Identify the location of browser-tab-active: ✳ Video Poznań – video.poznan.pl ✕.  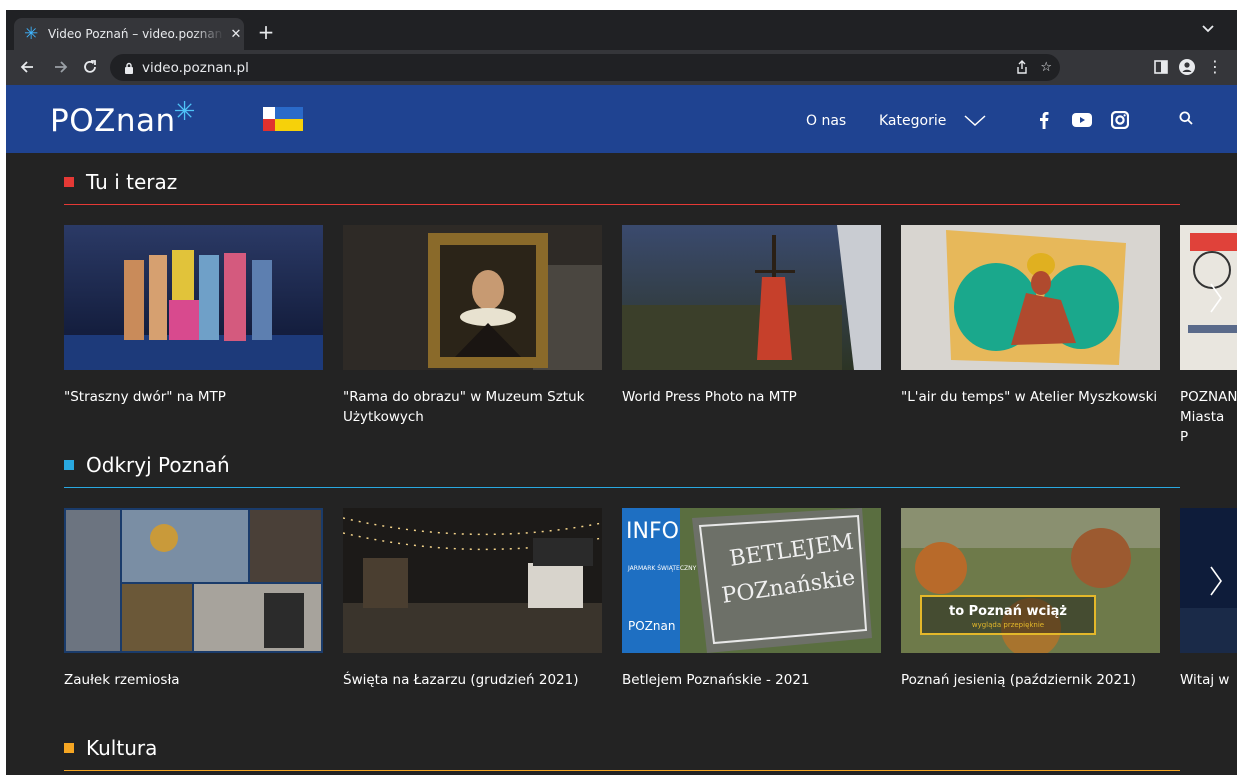
(129, 34).